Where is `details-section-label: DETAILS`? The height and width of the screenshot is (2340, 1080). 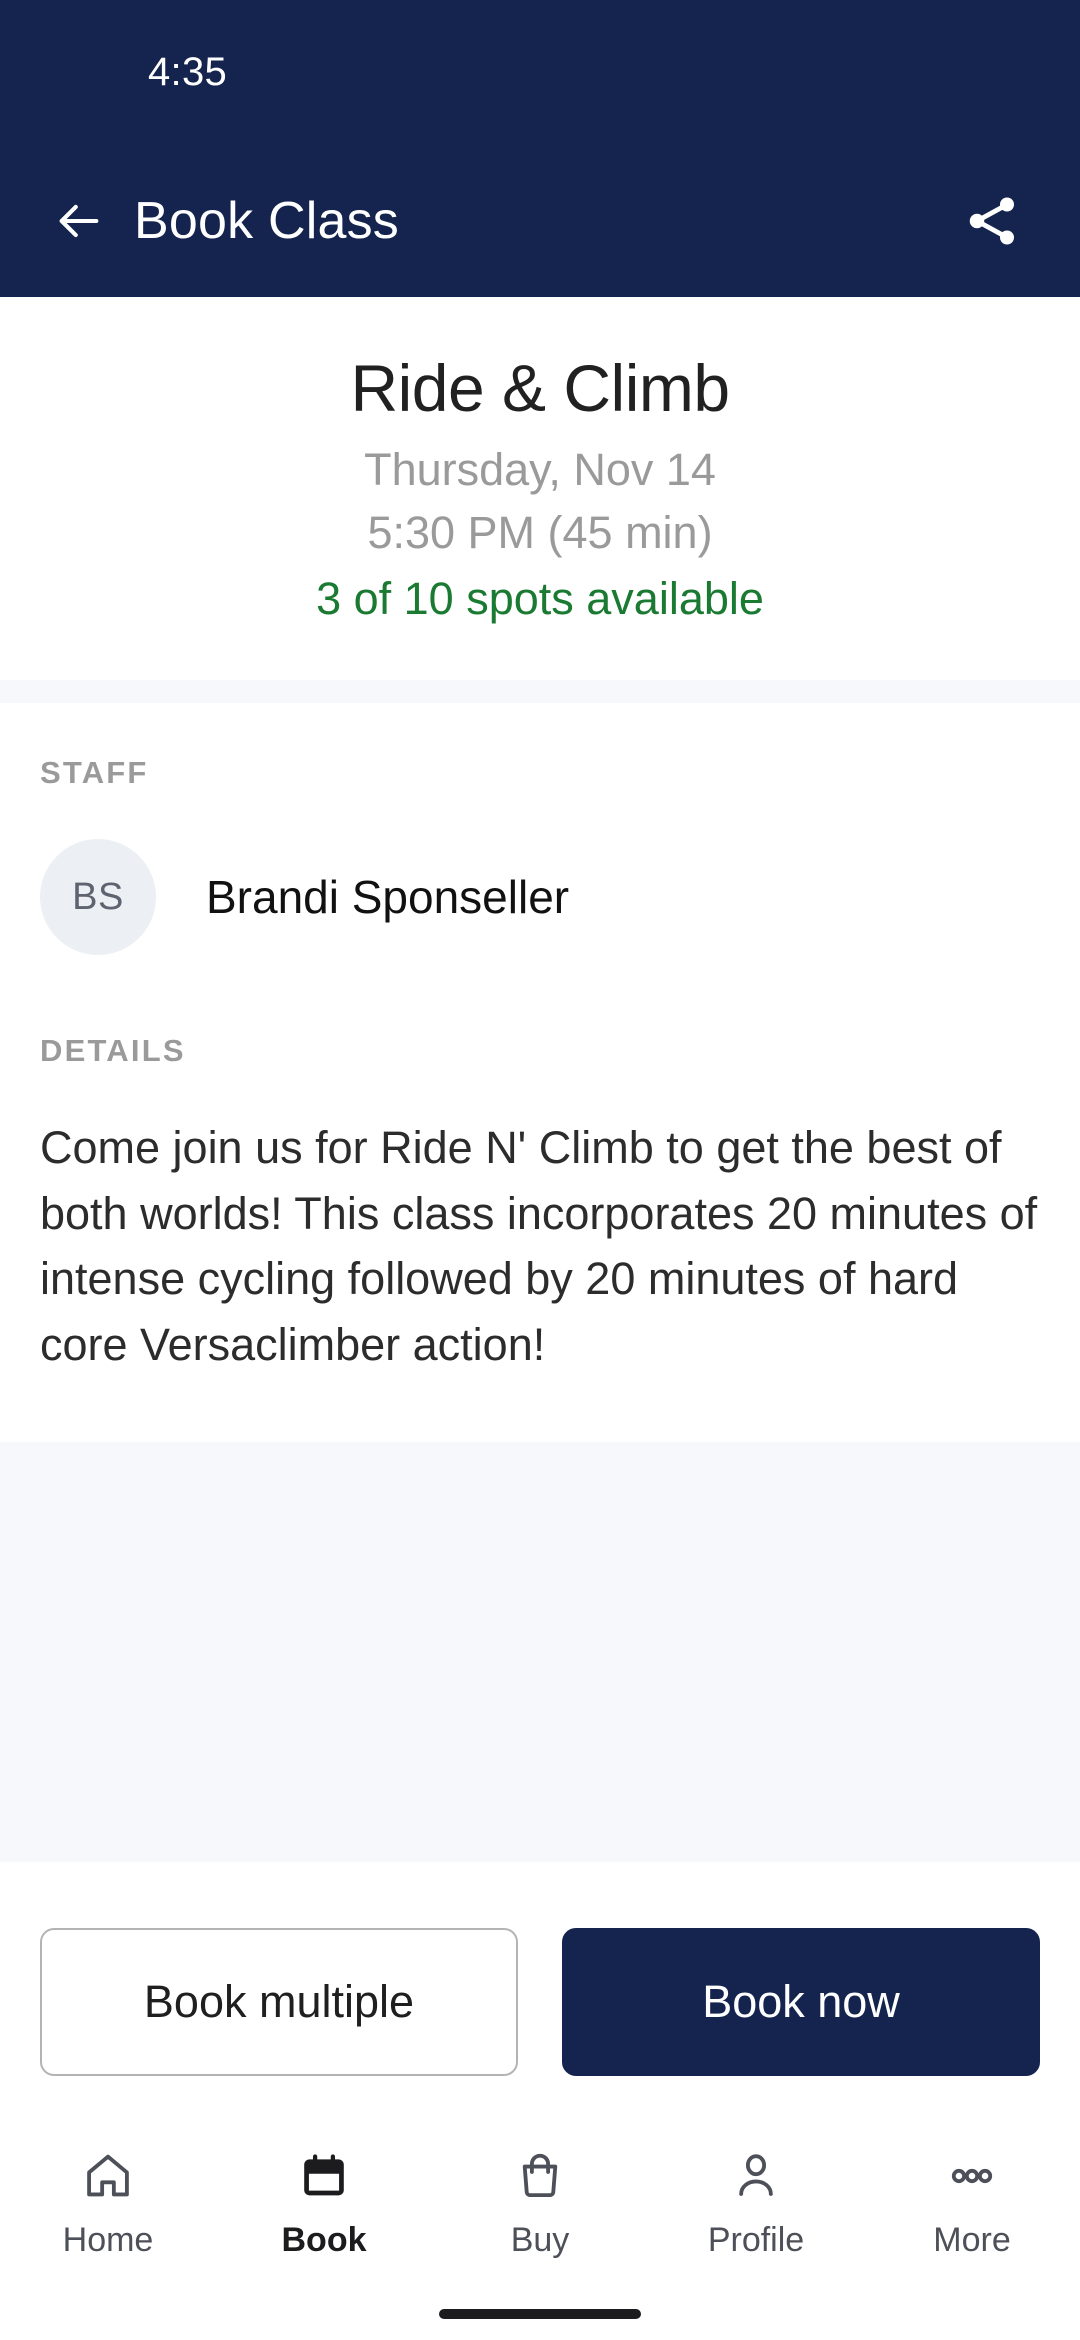
details-section-label: DETAILS is located at coordinates (113, 1051).